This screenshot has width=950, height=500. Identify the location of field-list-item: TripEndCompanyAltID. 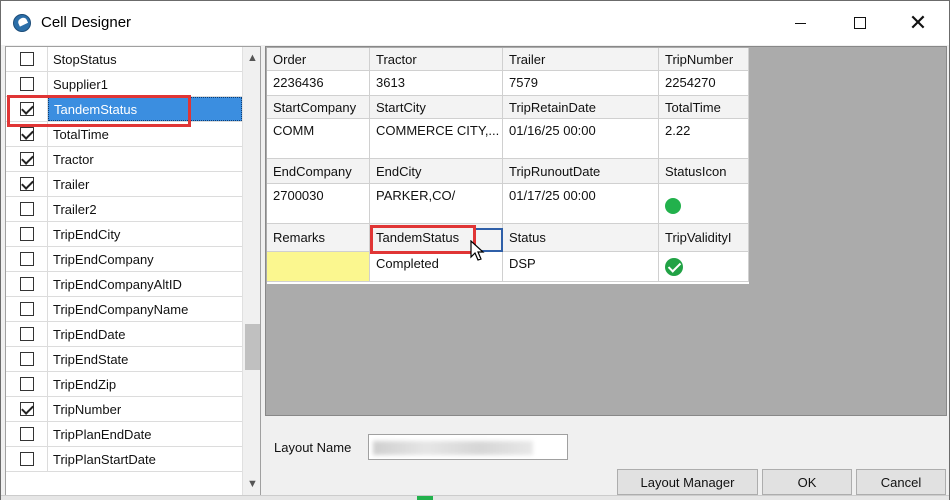
(124, 284).